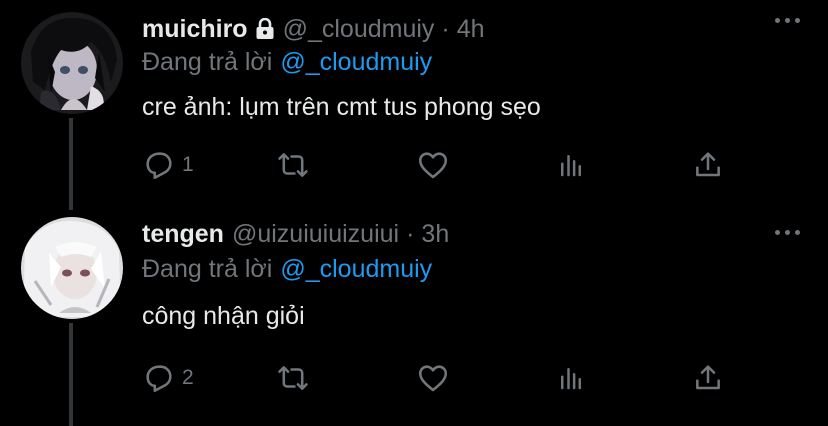 The image size is (828, 426). I want to click on tweet-header: tengen @uizuiuiuizuiui · 3h, so click(295, 234).